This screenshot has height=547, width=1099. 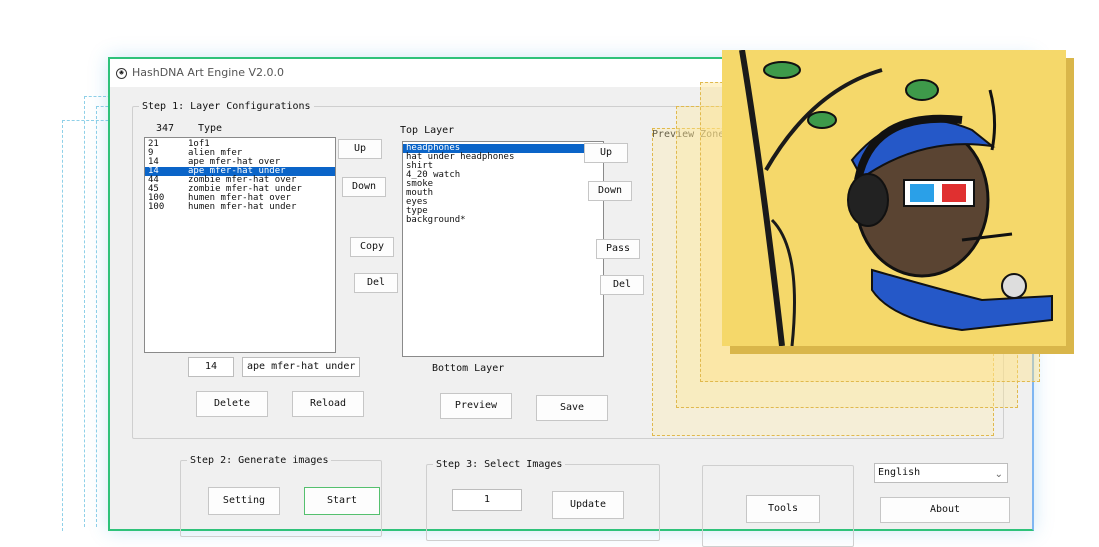 I want to click on type-item-name: humen mfer-hat under, so click(x=242, y=207).